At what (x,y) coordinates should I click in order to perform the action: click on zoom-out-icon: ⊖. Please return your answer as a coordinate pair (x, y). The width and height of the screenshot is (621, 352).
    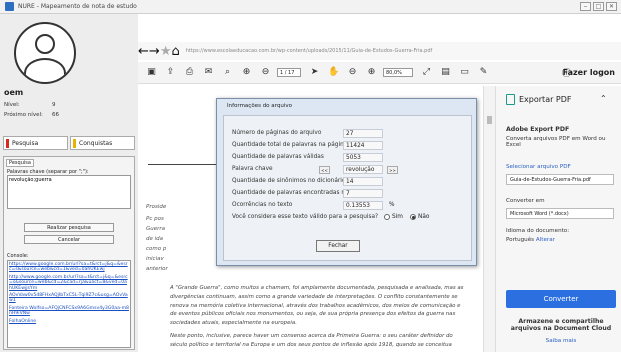
    Looking at the image, I should click on (352, 72).